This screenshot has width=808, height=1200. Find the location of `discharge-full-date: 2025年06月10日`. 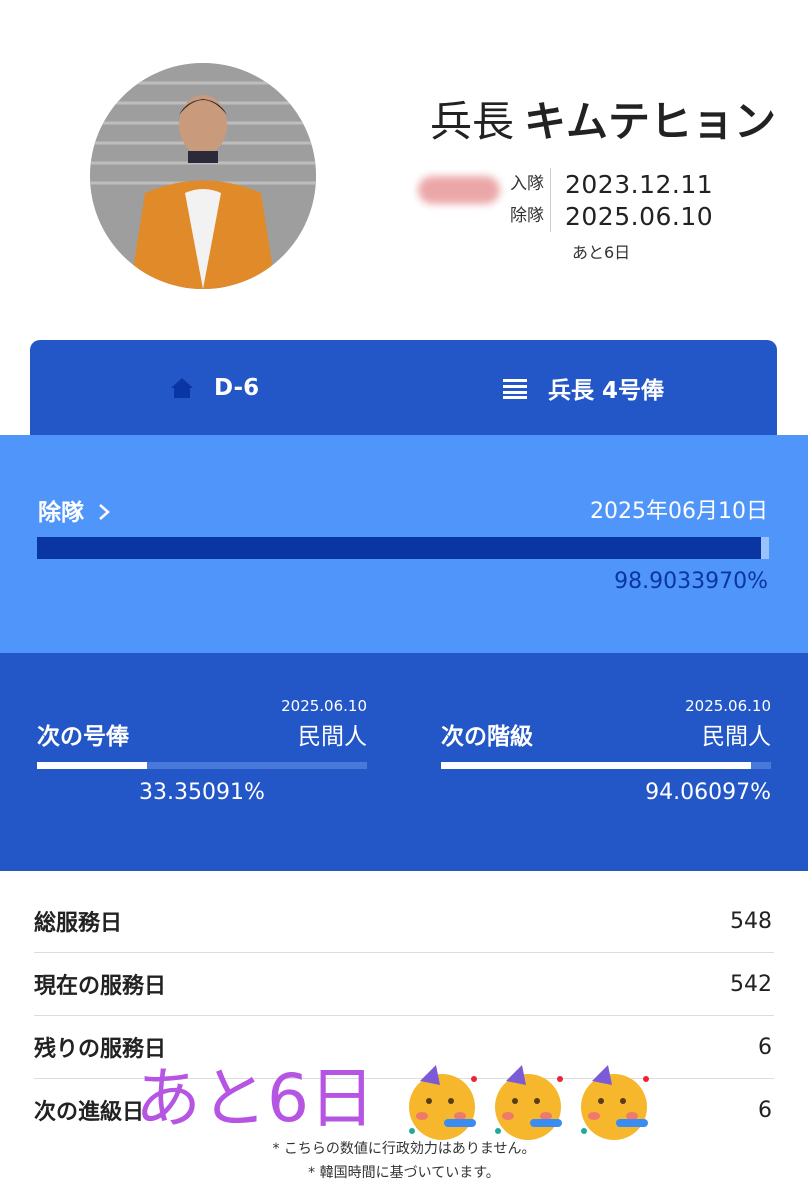

discharge-full-date: 2025年06月10日 is located at coordinates (679, 511).